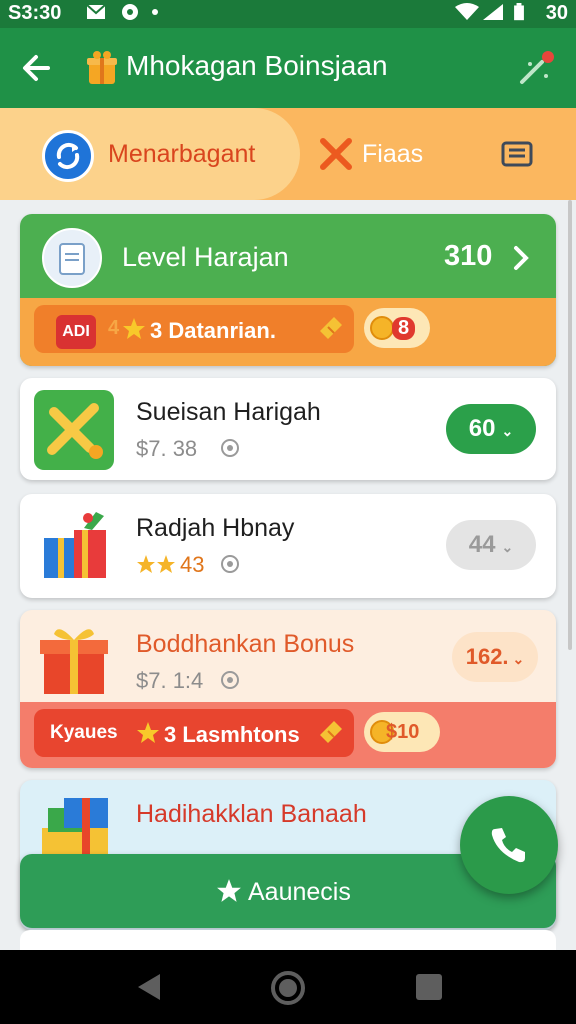 The image size is (576, 1024). I want to click on gift-logo-icon, so click(102, 67).